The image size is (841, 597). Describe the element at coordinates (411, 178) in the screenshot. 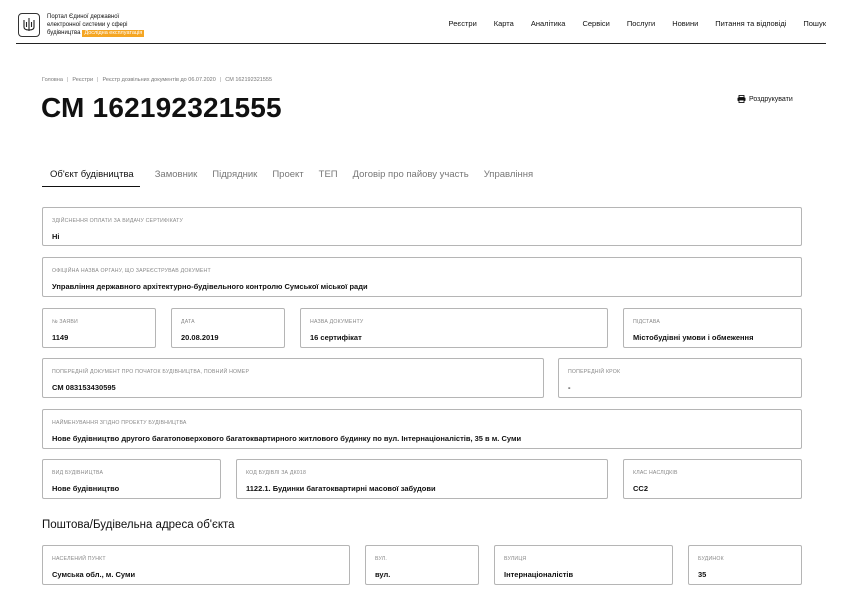

I see `tab-equity-agreement: Договір про пайову участь` at that location.